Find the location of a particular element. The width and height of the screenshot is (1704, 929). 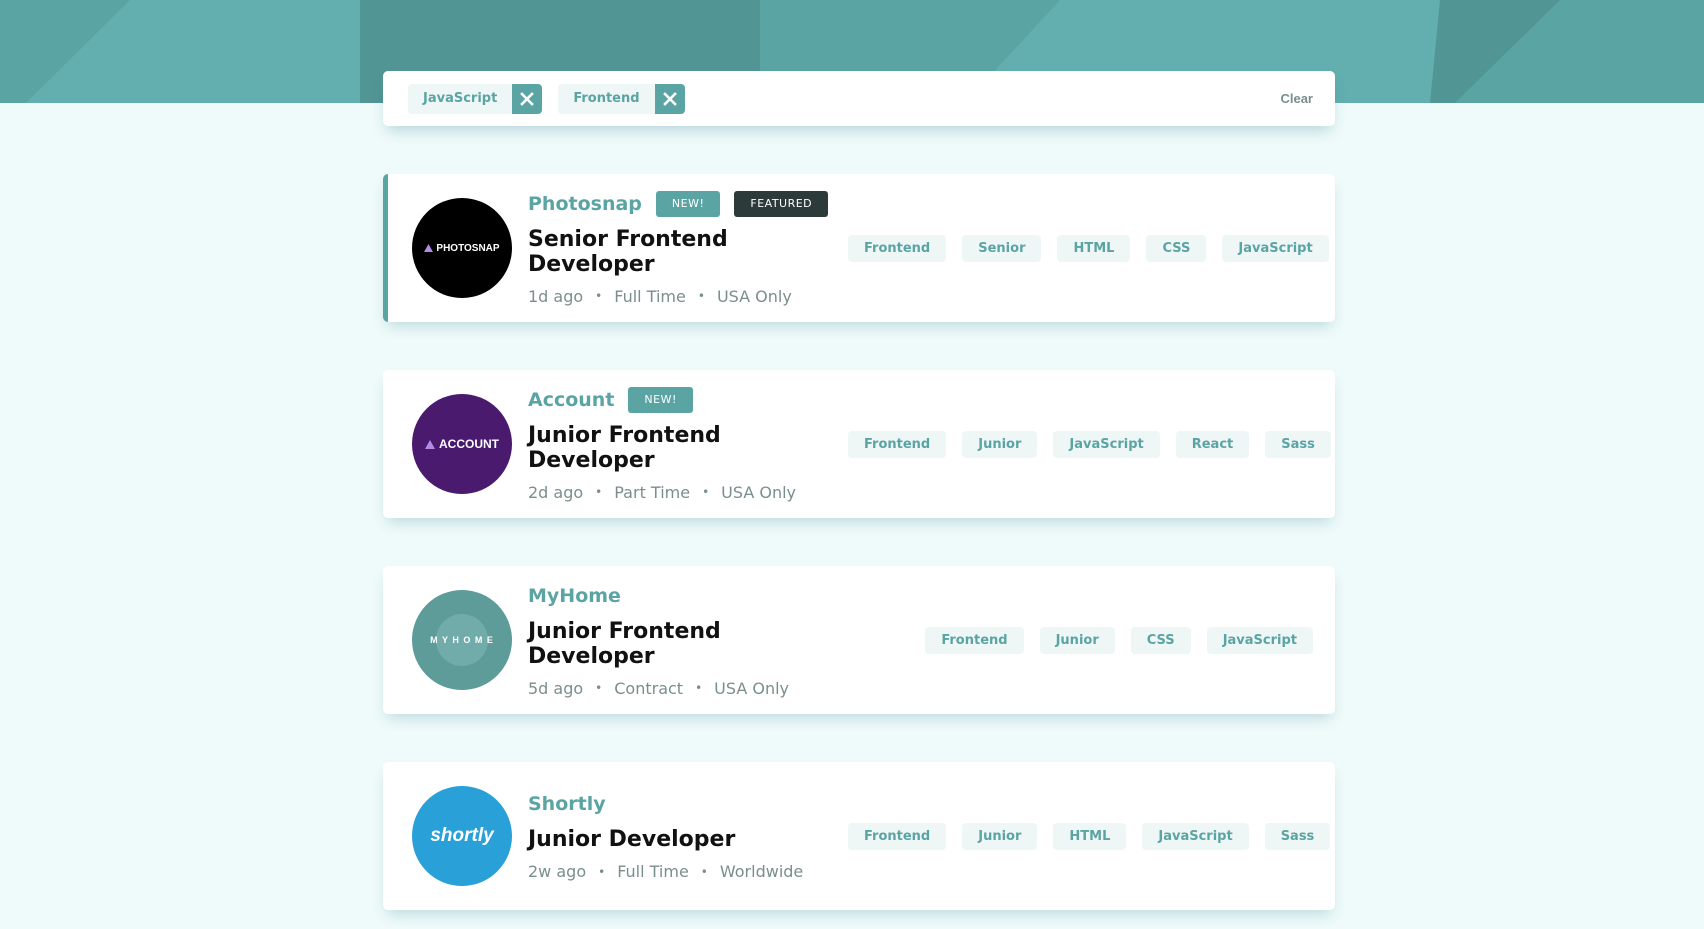

company-name: Shortly is located at coordinates (567, 804).